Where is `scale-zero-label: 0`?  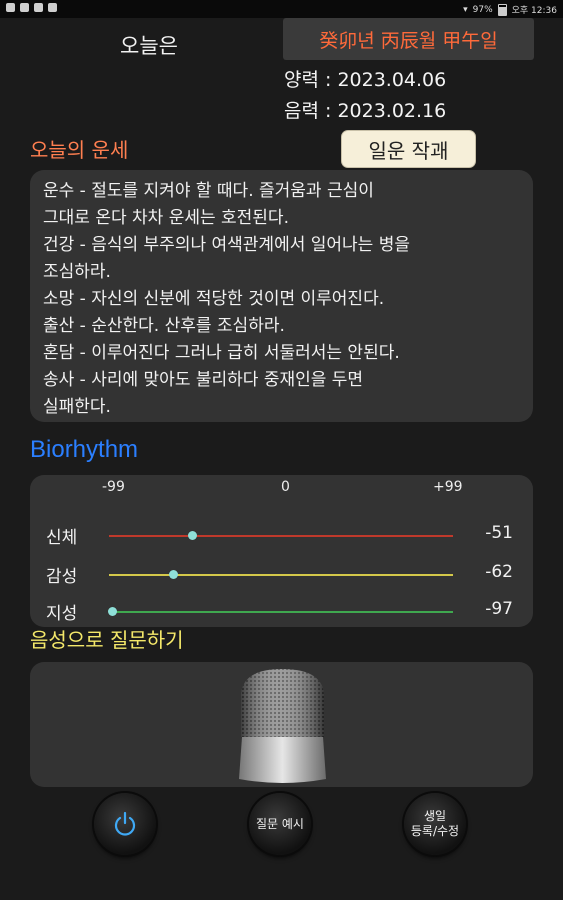 scale-zero-label: 0 is located at coordinates (285, 487).